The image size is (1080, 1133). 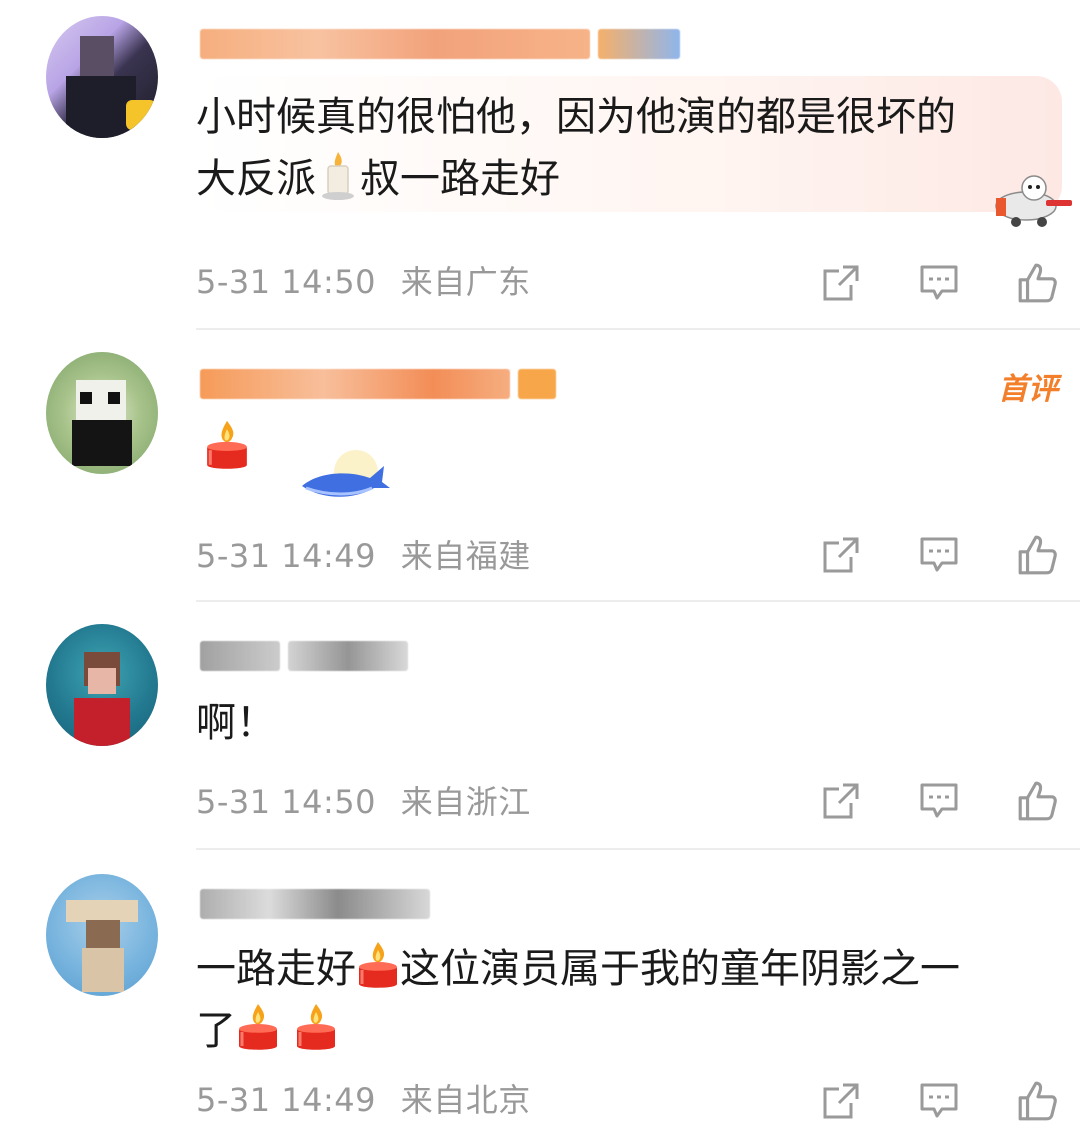 What do you see at coordinates (216, 1031) in the screenshot?
I see `comment-text-segment: 了` at bounding box center [216, 1031].